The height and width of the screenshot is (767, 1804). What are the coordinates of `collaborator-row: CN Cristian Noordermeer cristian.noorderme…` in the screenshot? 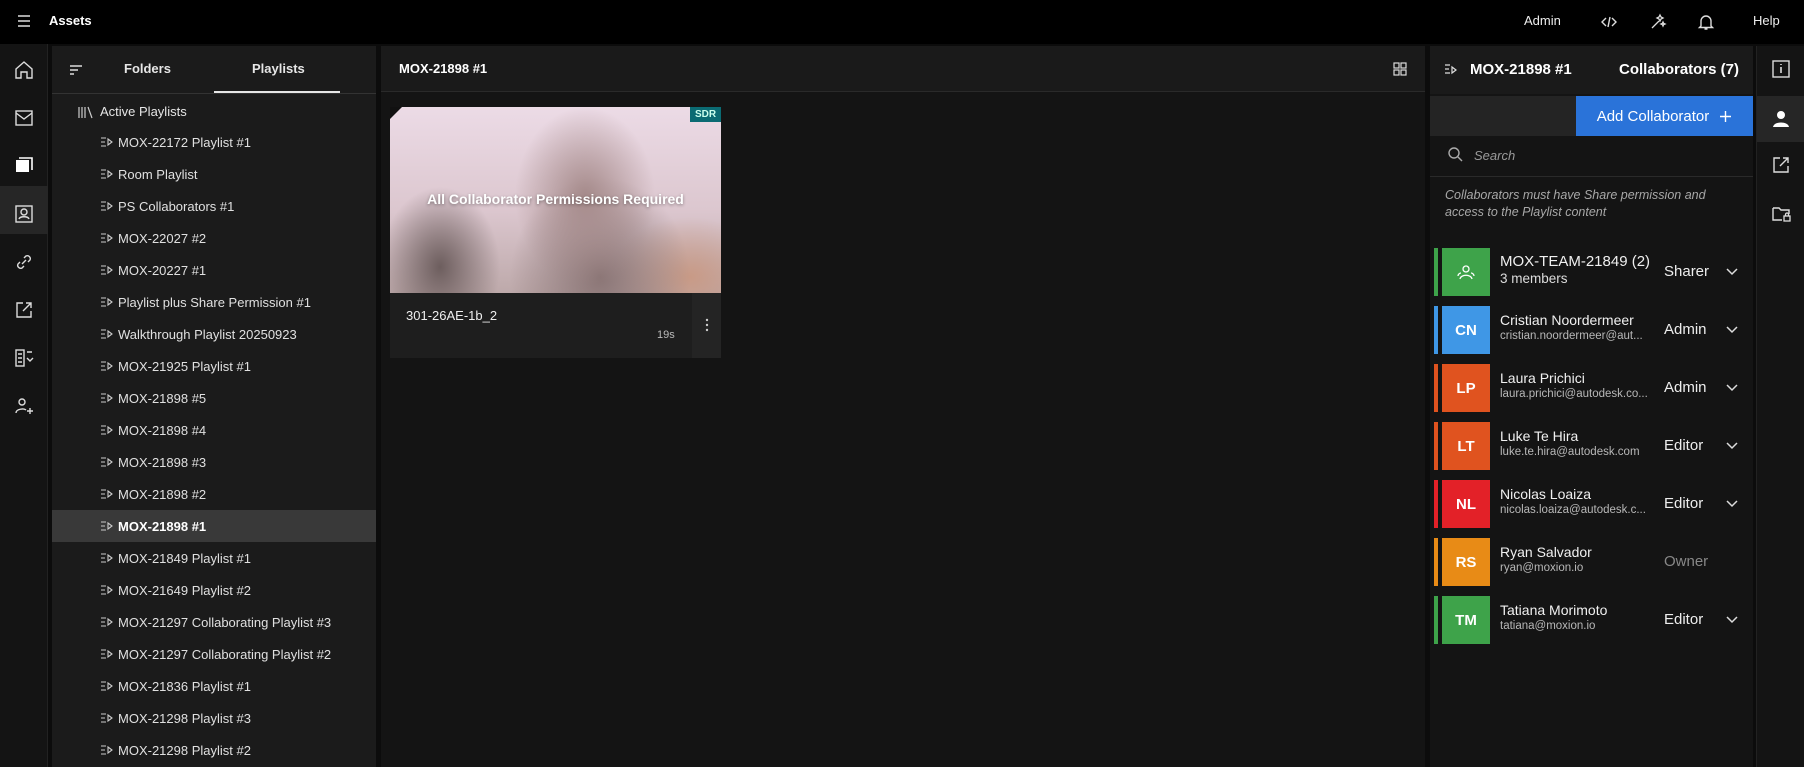 It's located at (1593, 331).